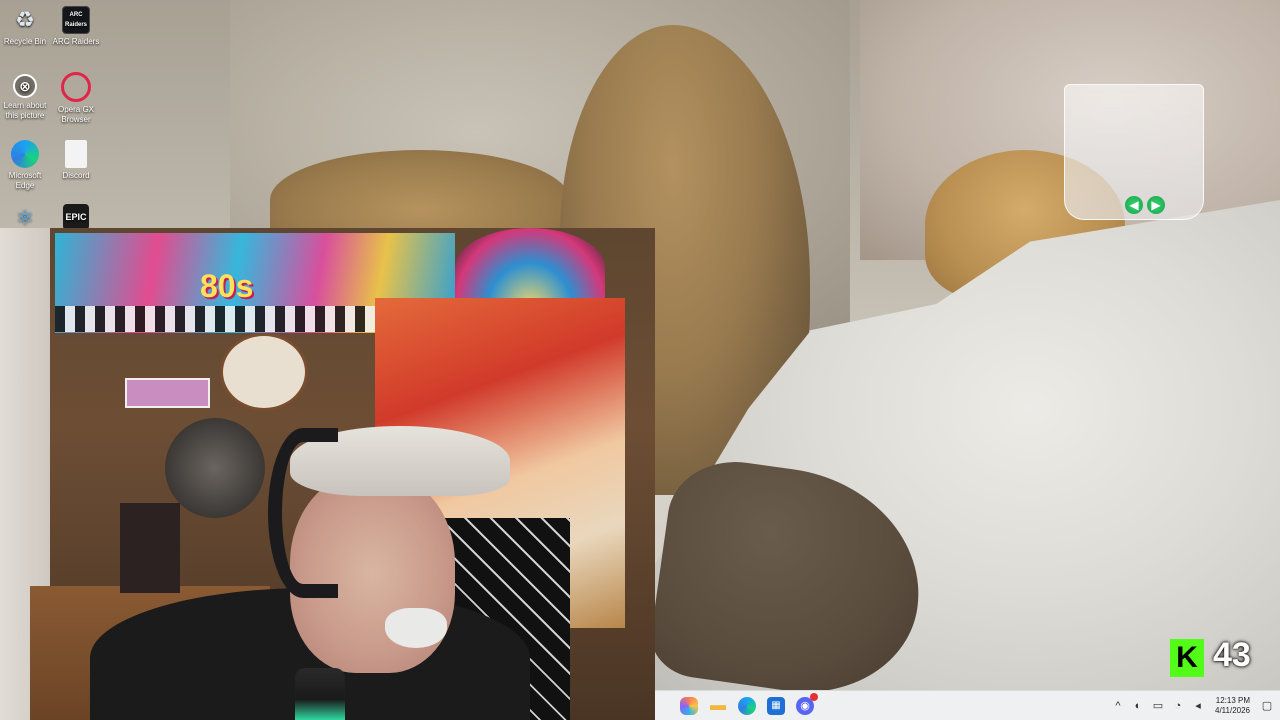 This screenshot has height=720, width=1280. Describe the element at coordinates (25, 19) in the screenshot. I see `recycle-bin-icon: ♻` at that location.